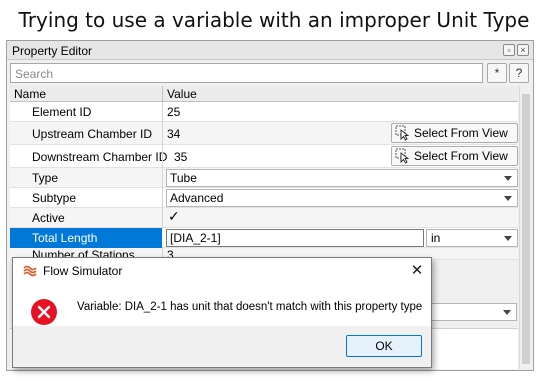  What do you see at coordinates (65, 238) in the screenshot?
I see `property-name: Total Length` at bounding box center [65, 238].